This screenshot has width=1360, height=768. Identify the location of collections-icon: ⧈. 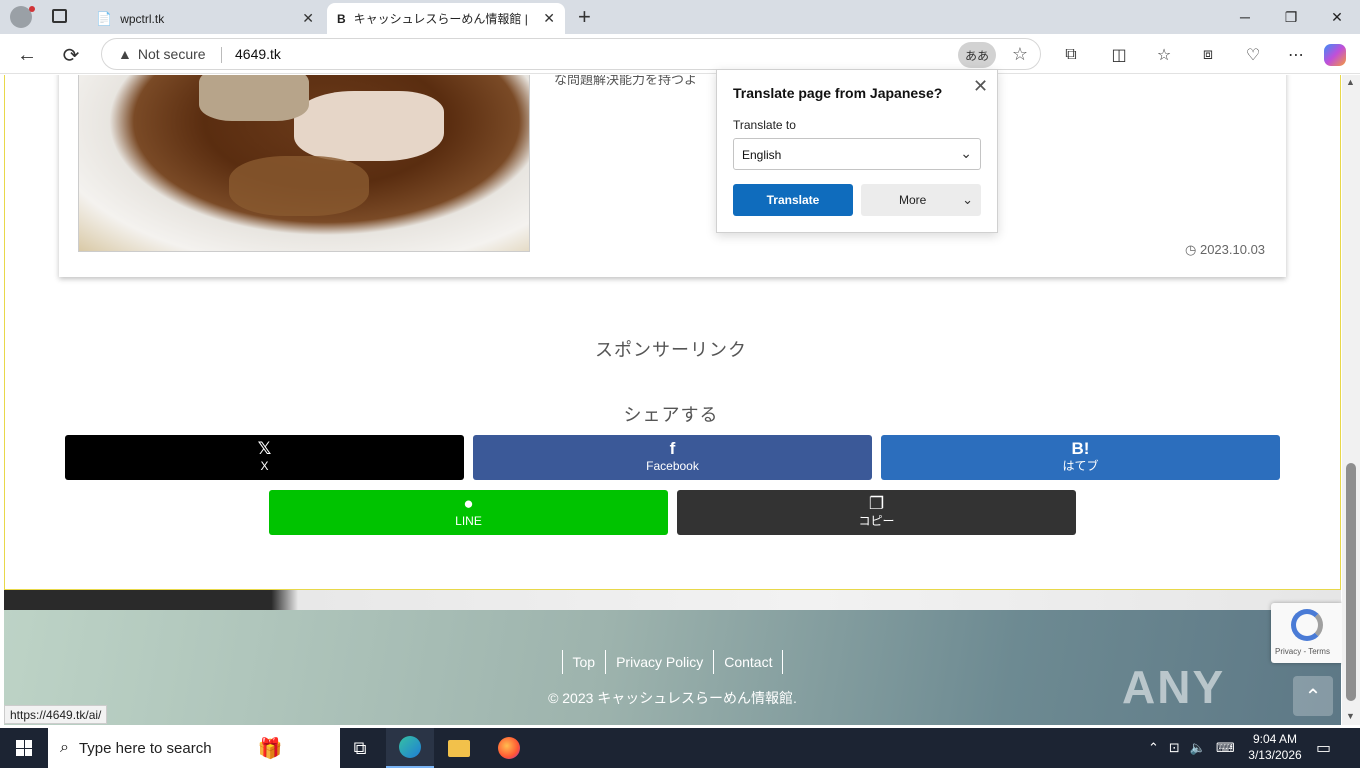
(1208, 55).